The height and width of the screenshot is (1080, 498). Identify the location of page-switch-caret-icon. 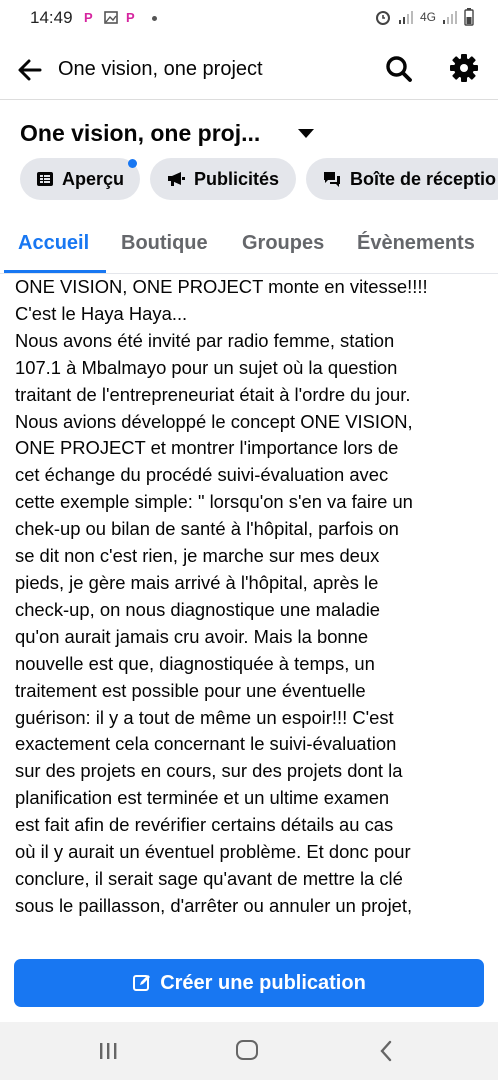
(306, 133).